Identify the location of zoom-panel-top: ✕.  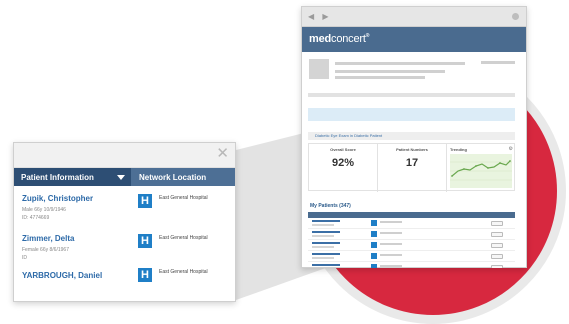
(124, 155).